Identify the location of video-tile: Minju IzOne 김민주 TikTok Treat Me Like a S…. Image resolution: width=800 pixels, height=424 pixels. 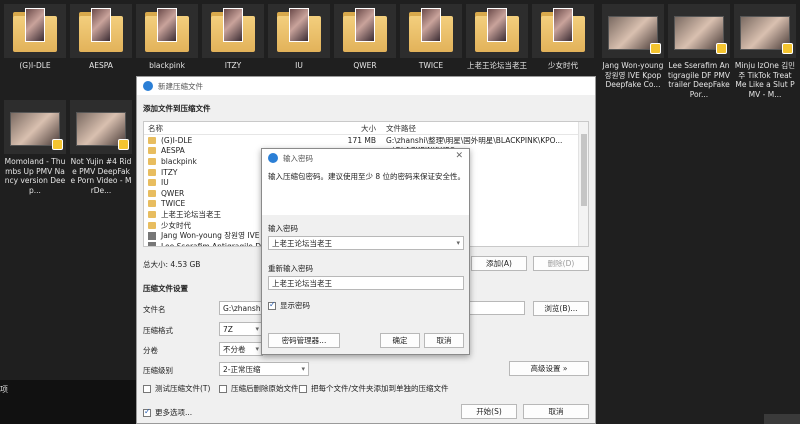
(765, 51).